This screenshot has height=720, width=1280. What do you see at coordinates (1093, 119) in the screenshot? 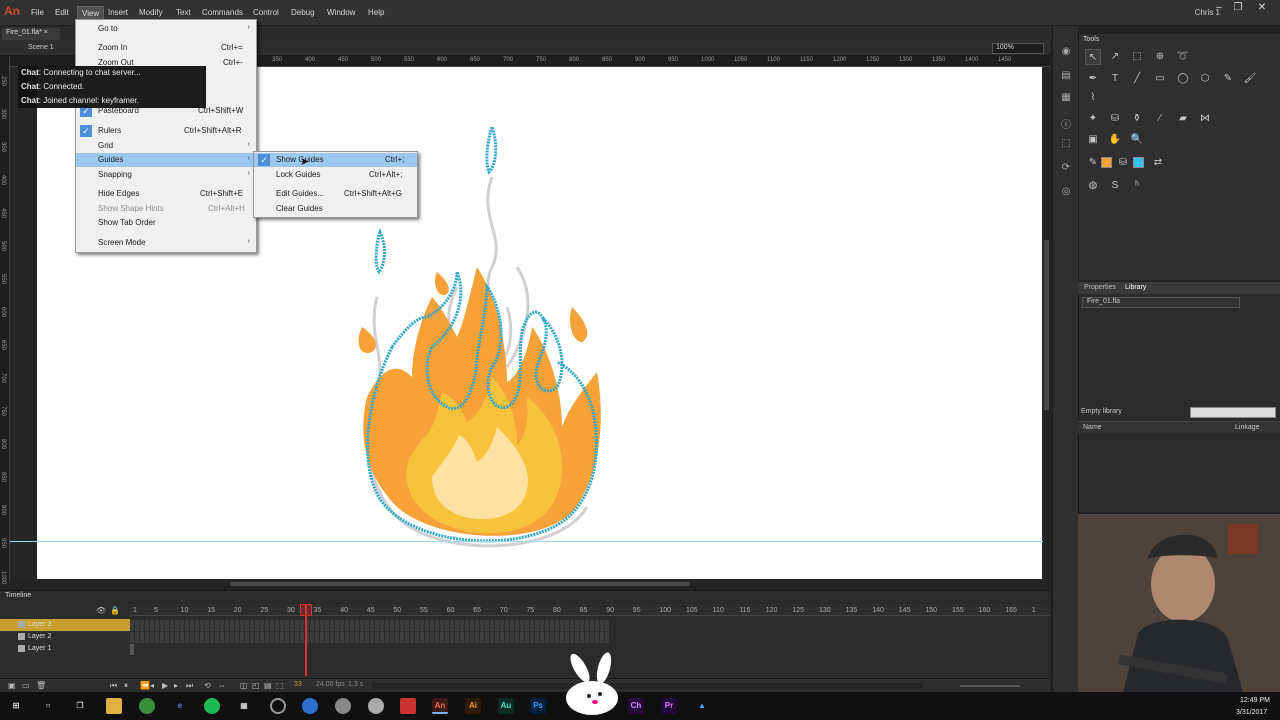
I see `bone-tool-icon: ✦` at bounding box center [1093, 119].